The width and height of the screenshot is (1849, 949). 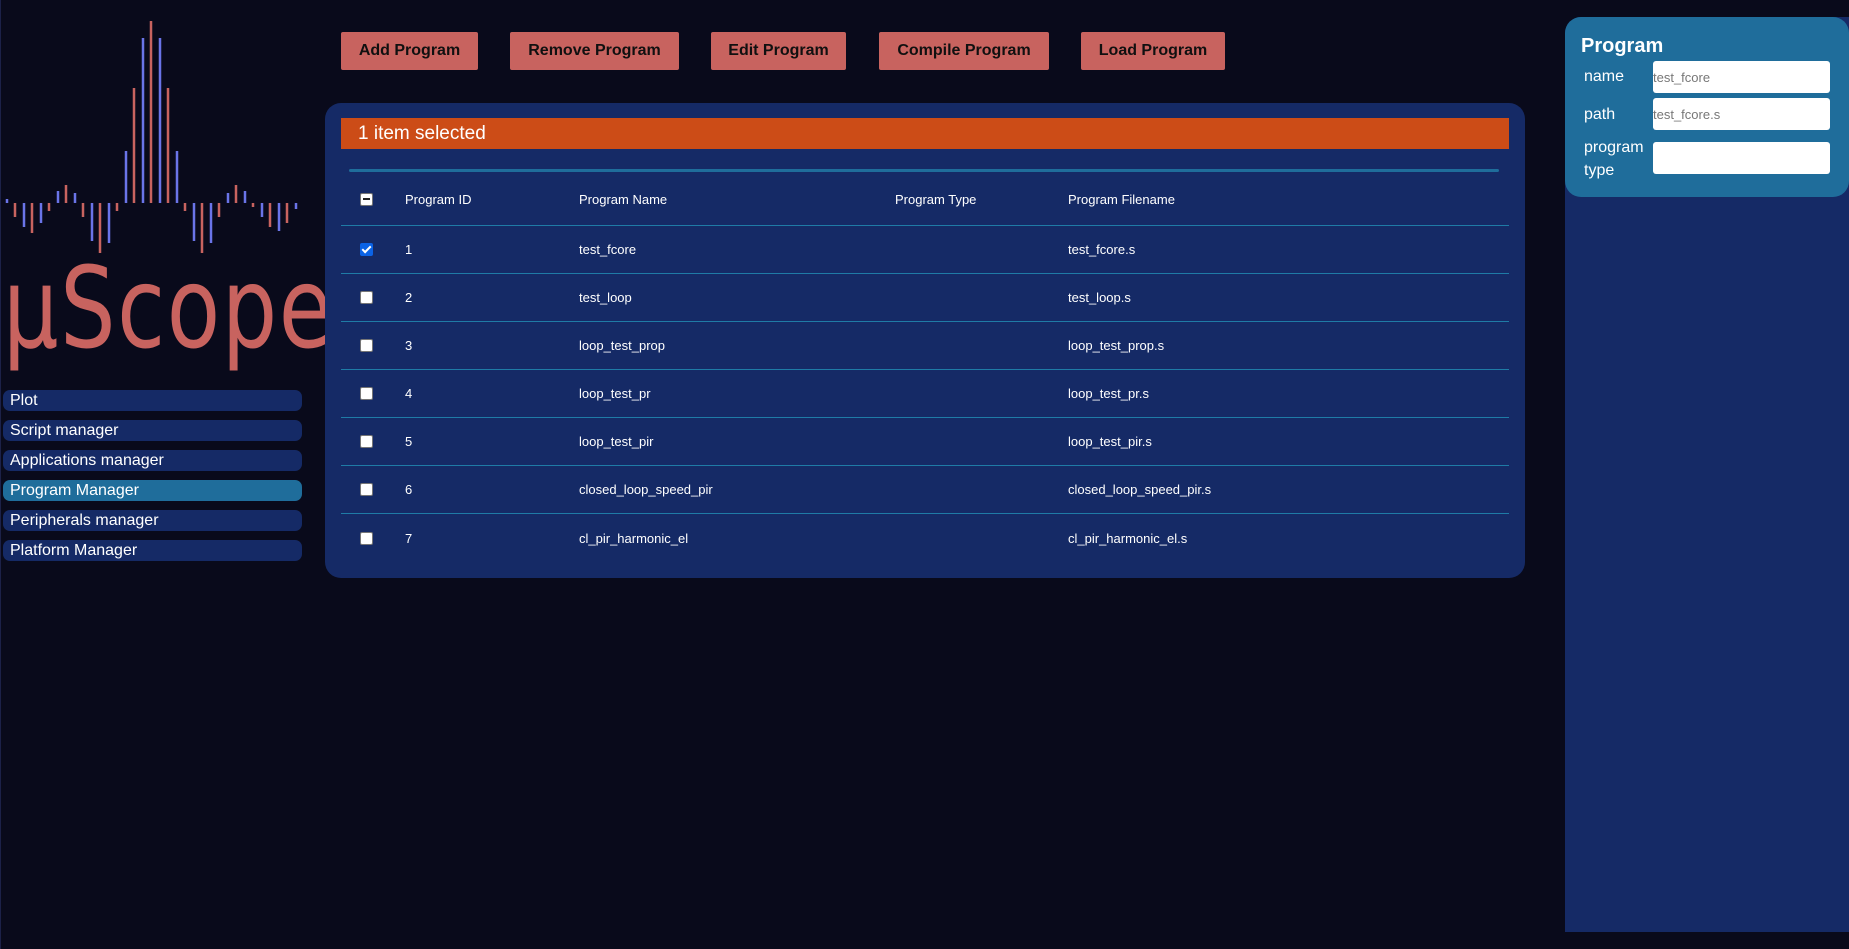 I want to click on cell-program-filename: cl_pir_harmonic_el.s, so click(x=1128, y=538).